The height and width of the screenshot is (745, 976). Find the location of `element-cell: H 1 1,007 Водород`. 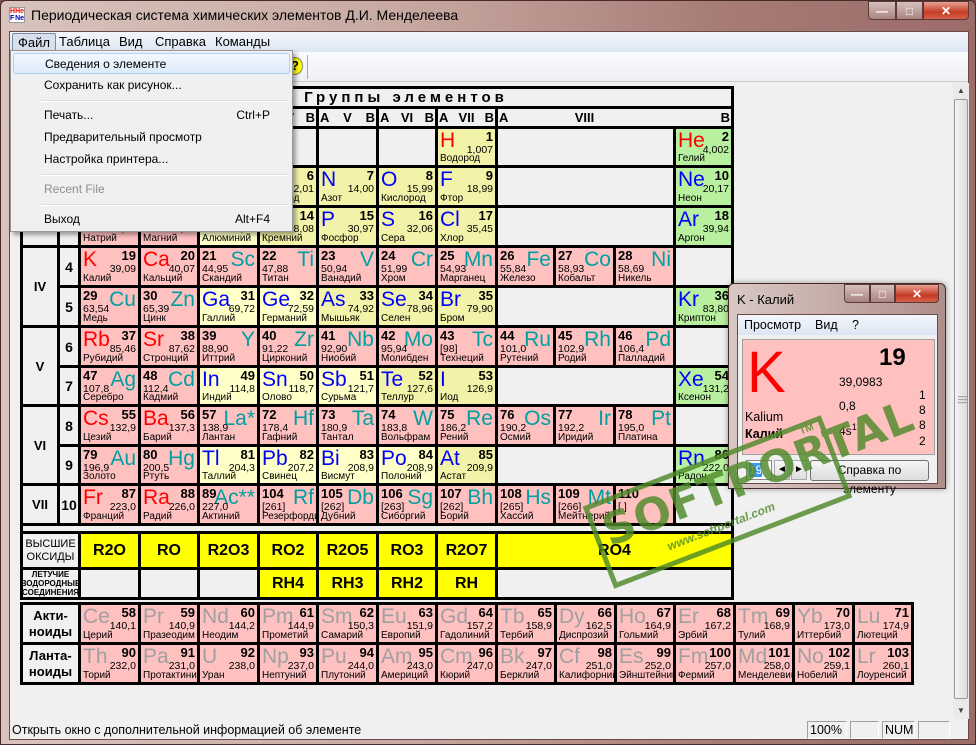

element-cell: H 1 1,007 Водород is located at coordinates (466, 147).